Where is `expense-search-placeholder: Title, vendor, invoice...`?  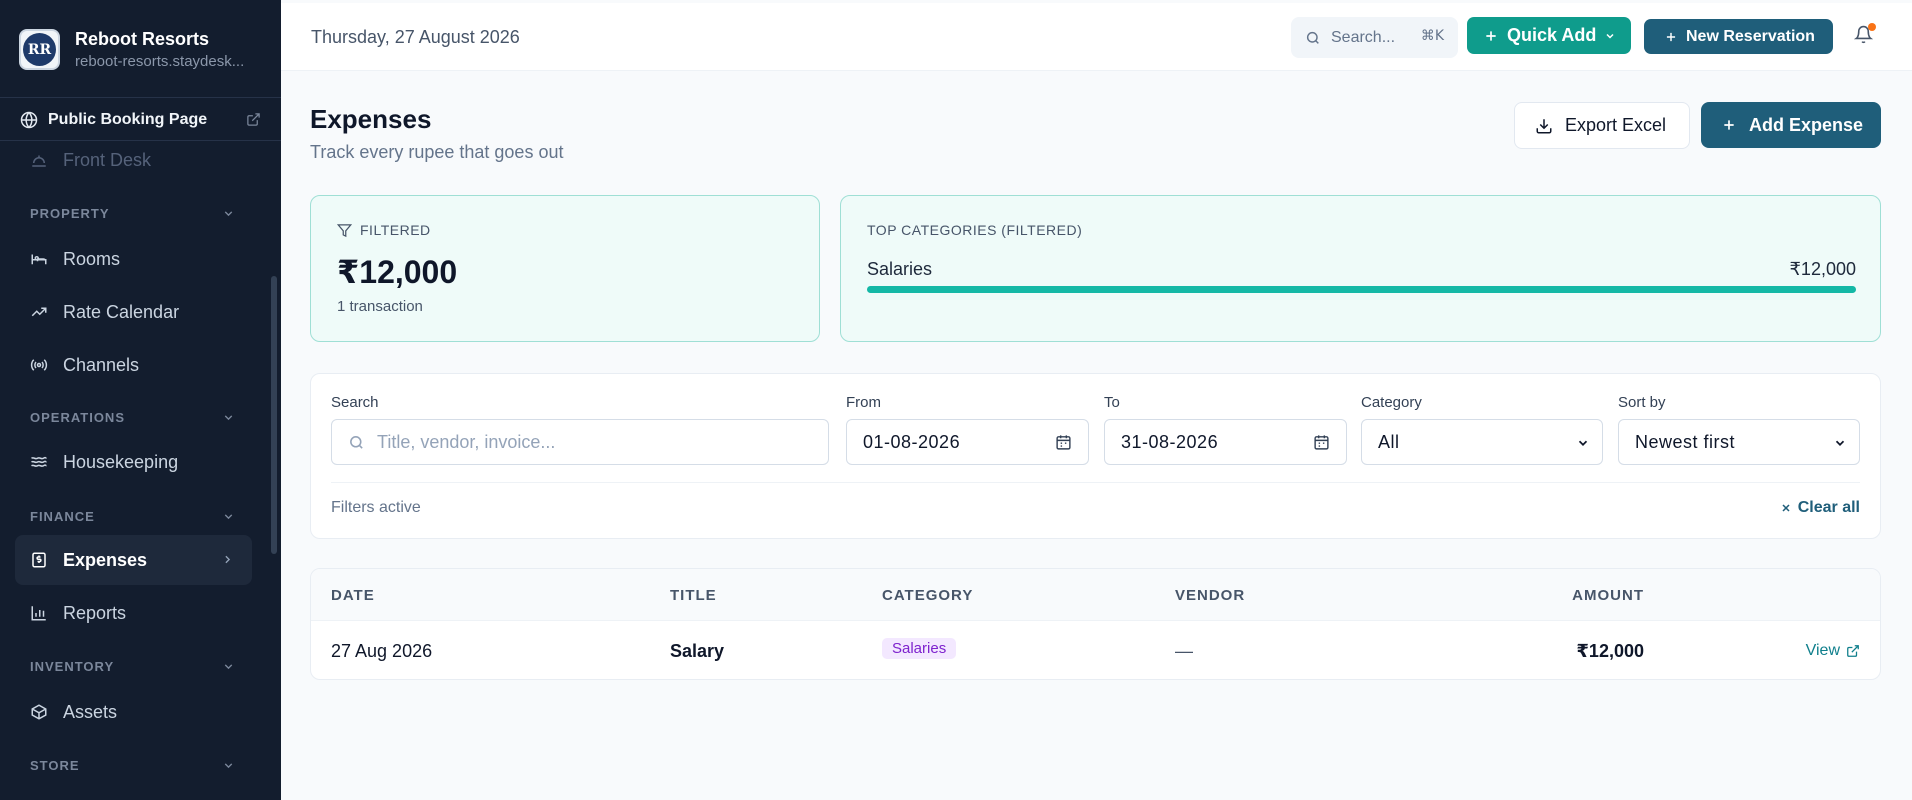
expense-search-placeholder: Title, vendor, invoice... is located at coordinates (466, 441).